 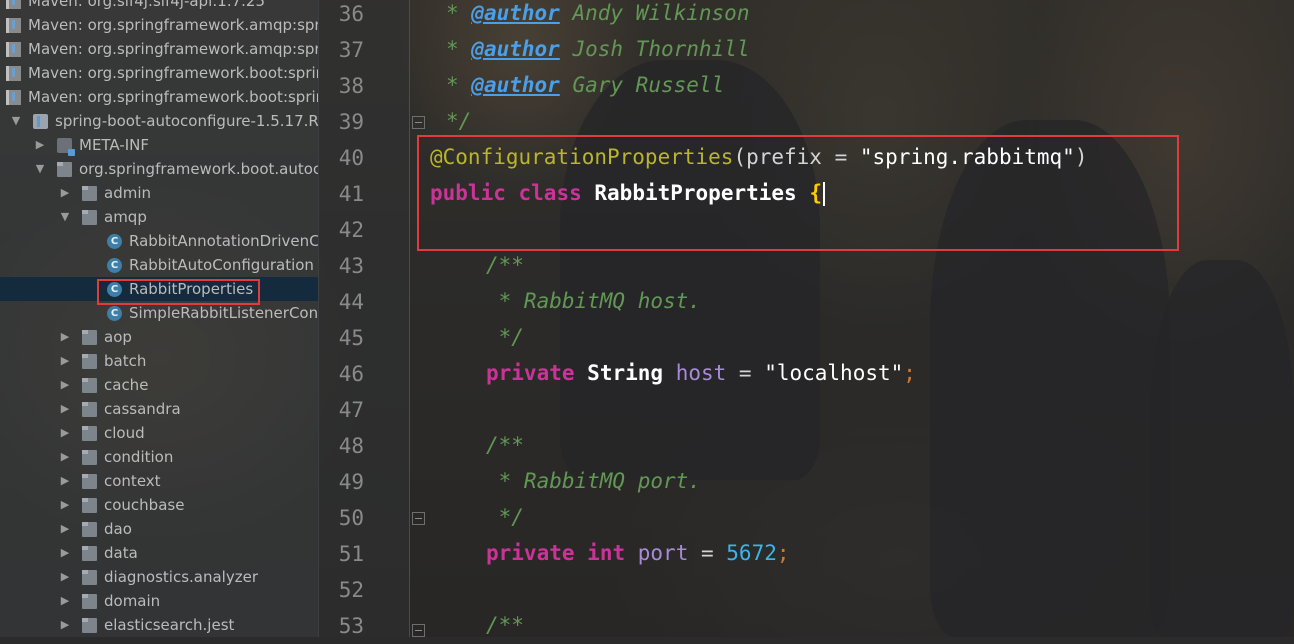 I want to click on code-line-46: private String host = "localhost";, so click(x=701, y=373).